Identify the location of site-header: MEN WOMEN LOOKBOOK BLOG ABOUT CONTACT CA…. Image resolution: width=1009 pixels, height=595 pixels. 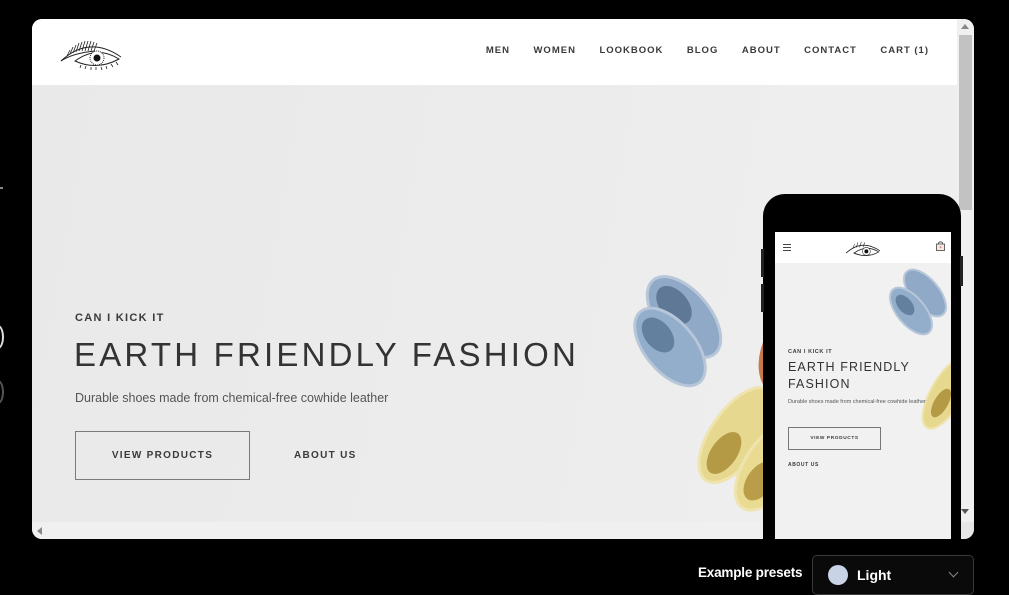
(494, 52).